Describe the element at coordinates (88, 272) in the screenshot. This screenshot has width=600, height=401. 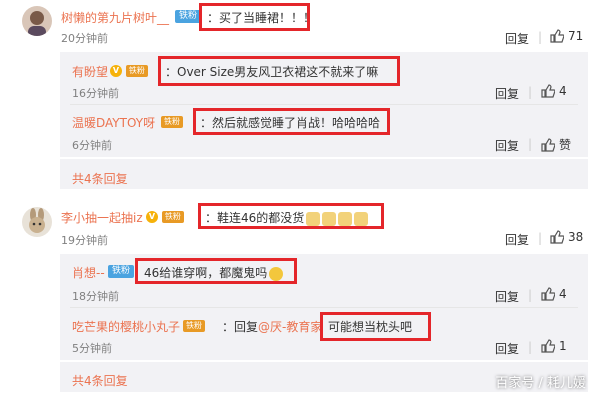
I see `reply-username: 肖想--` at that location.